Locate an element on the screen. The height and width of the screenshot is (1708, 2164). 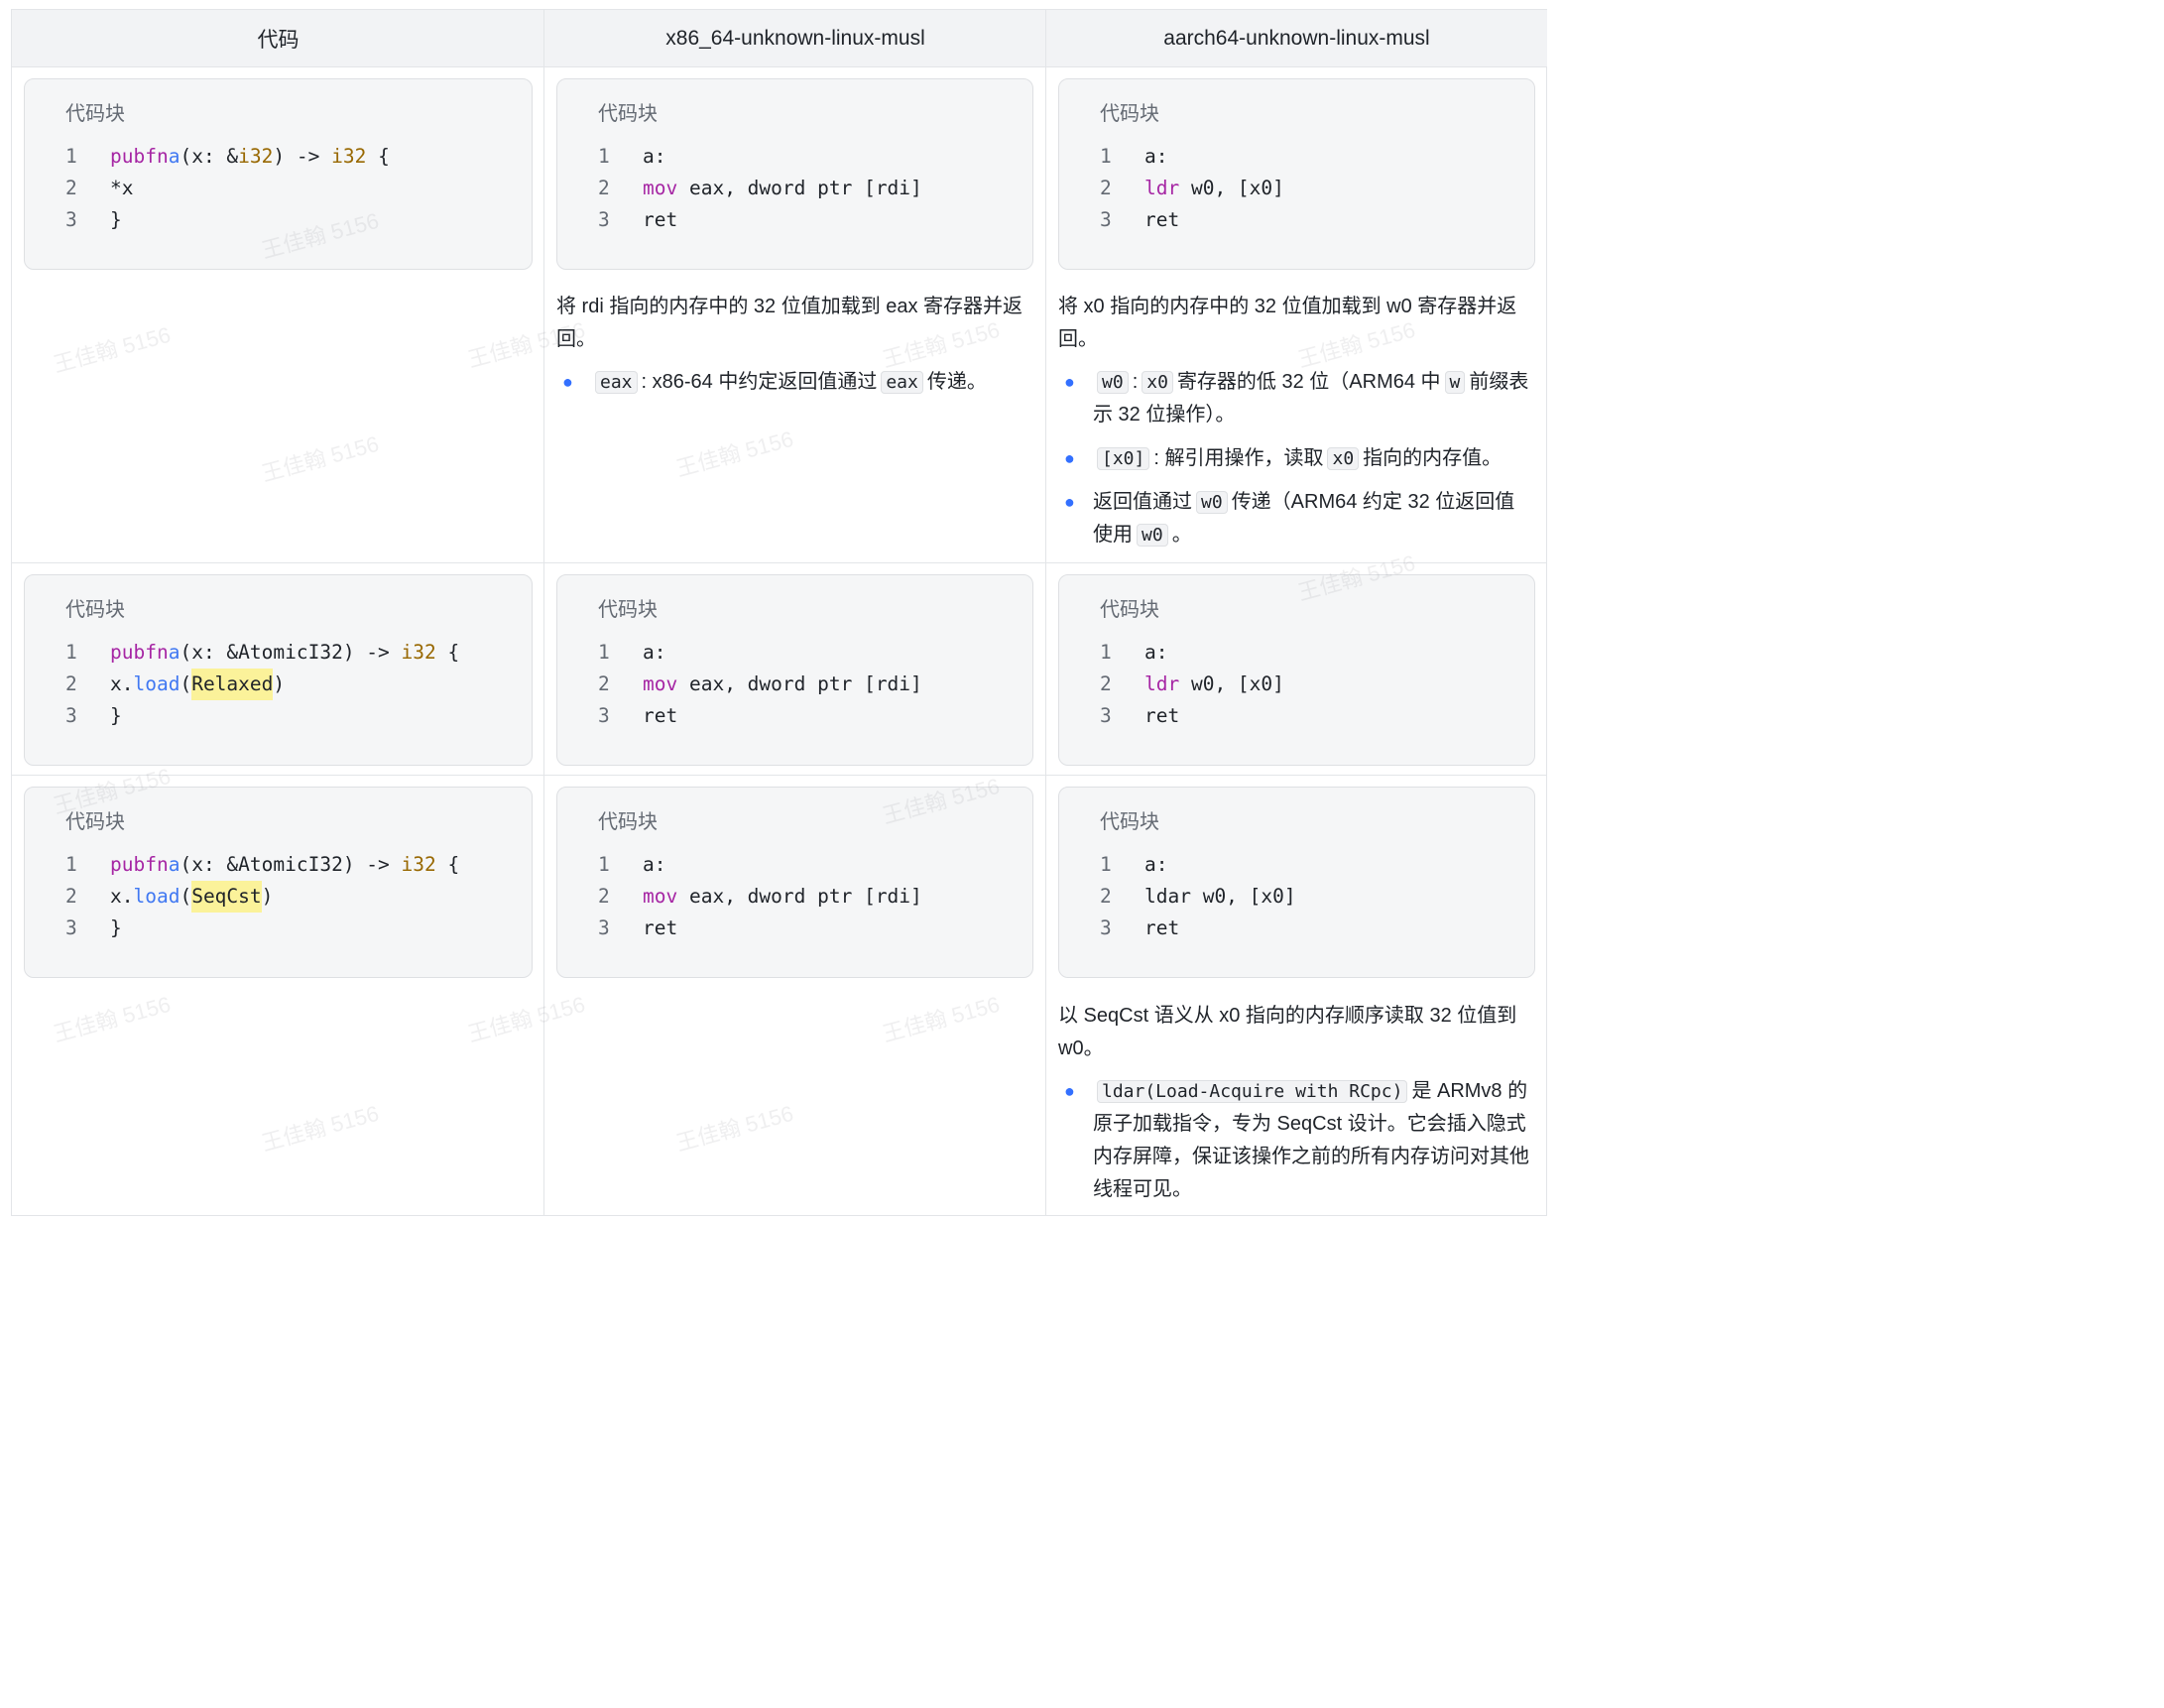
list-item: ● eax: x86-64 中约定返回值通过 eax 传递。 is located at coordinates (796, 382).